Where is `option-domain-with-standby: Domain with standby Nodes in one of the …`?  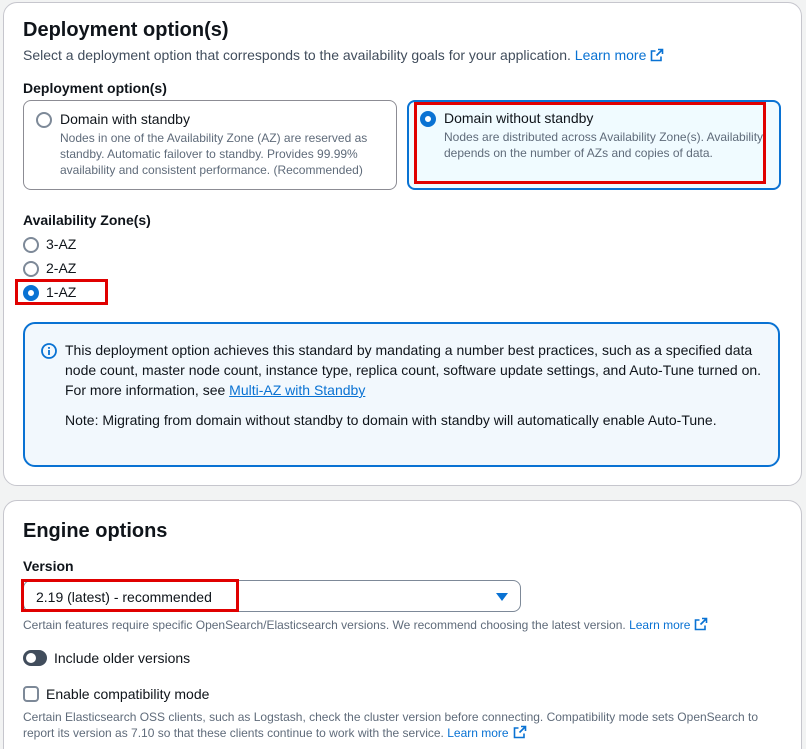
option-domain-with-standby: Domain with standby Nodes in one of the … is located at coordinates (210, 145).